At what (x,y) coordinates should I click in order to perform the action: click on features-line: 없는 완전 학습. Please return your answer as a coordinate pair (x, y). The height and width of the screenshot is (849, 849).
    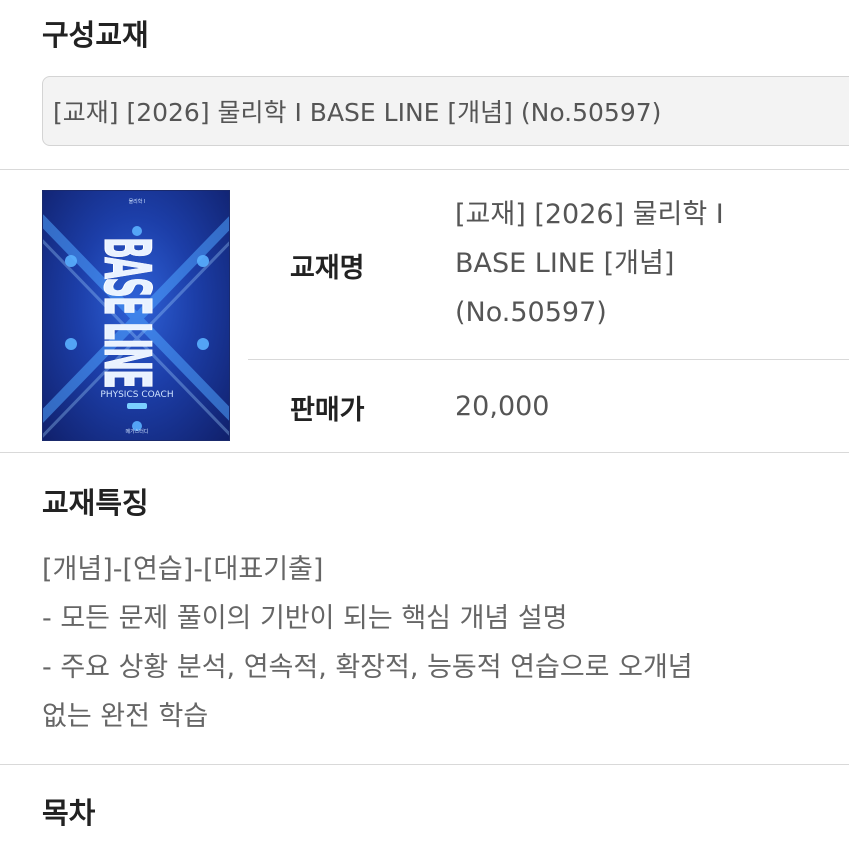
    Looking at the image, I should click on (125, 716).